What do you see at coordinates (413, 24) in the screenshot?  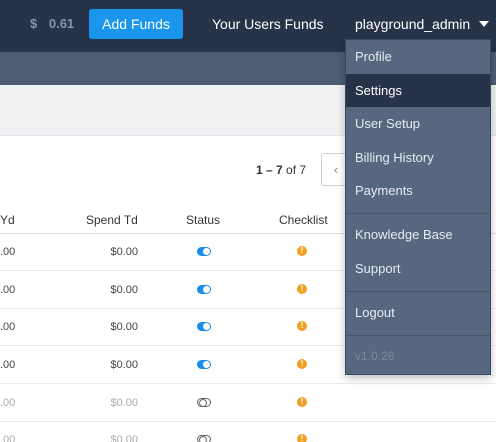 I see `username-label: playground_admin` at bounding box center [413, 24].